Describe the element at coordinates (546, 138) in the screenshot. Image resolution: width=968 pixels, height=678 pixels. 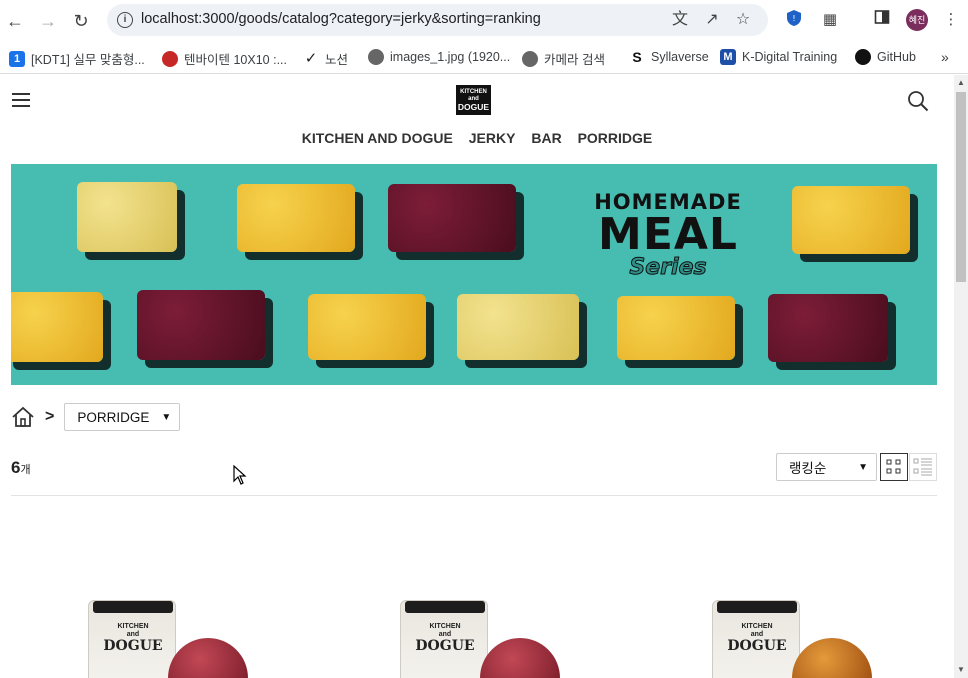
I see `nav-bar: BAR` at that location.